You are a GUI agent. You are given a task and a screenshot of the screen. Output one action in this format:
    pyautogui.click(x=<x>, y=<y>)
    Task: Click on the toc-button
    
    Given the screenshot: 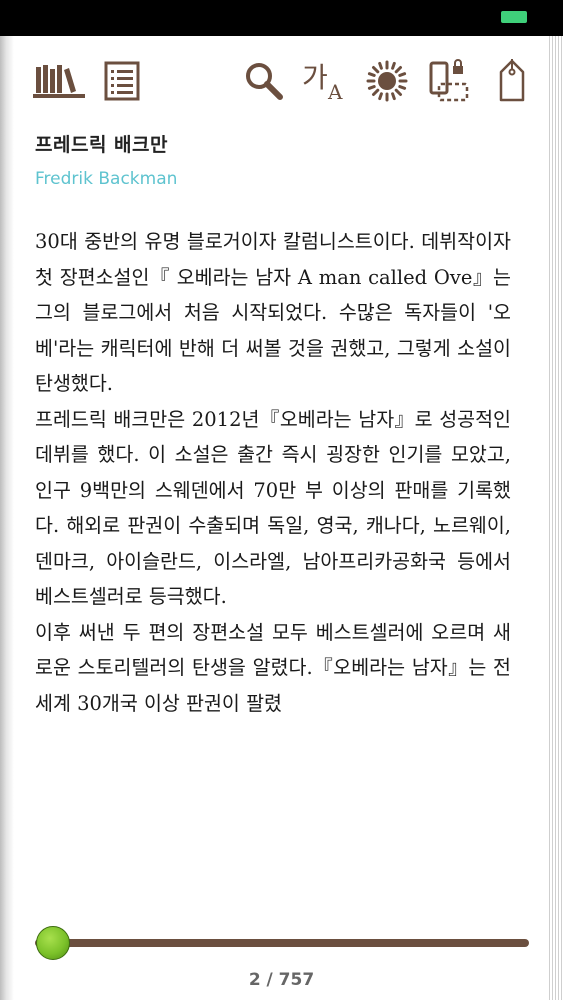 What is the action you would take?
    pyautogui.click(x=122, y=81)
    